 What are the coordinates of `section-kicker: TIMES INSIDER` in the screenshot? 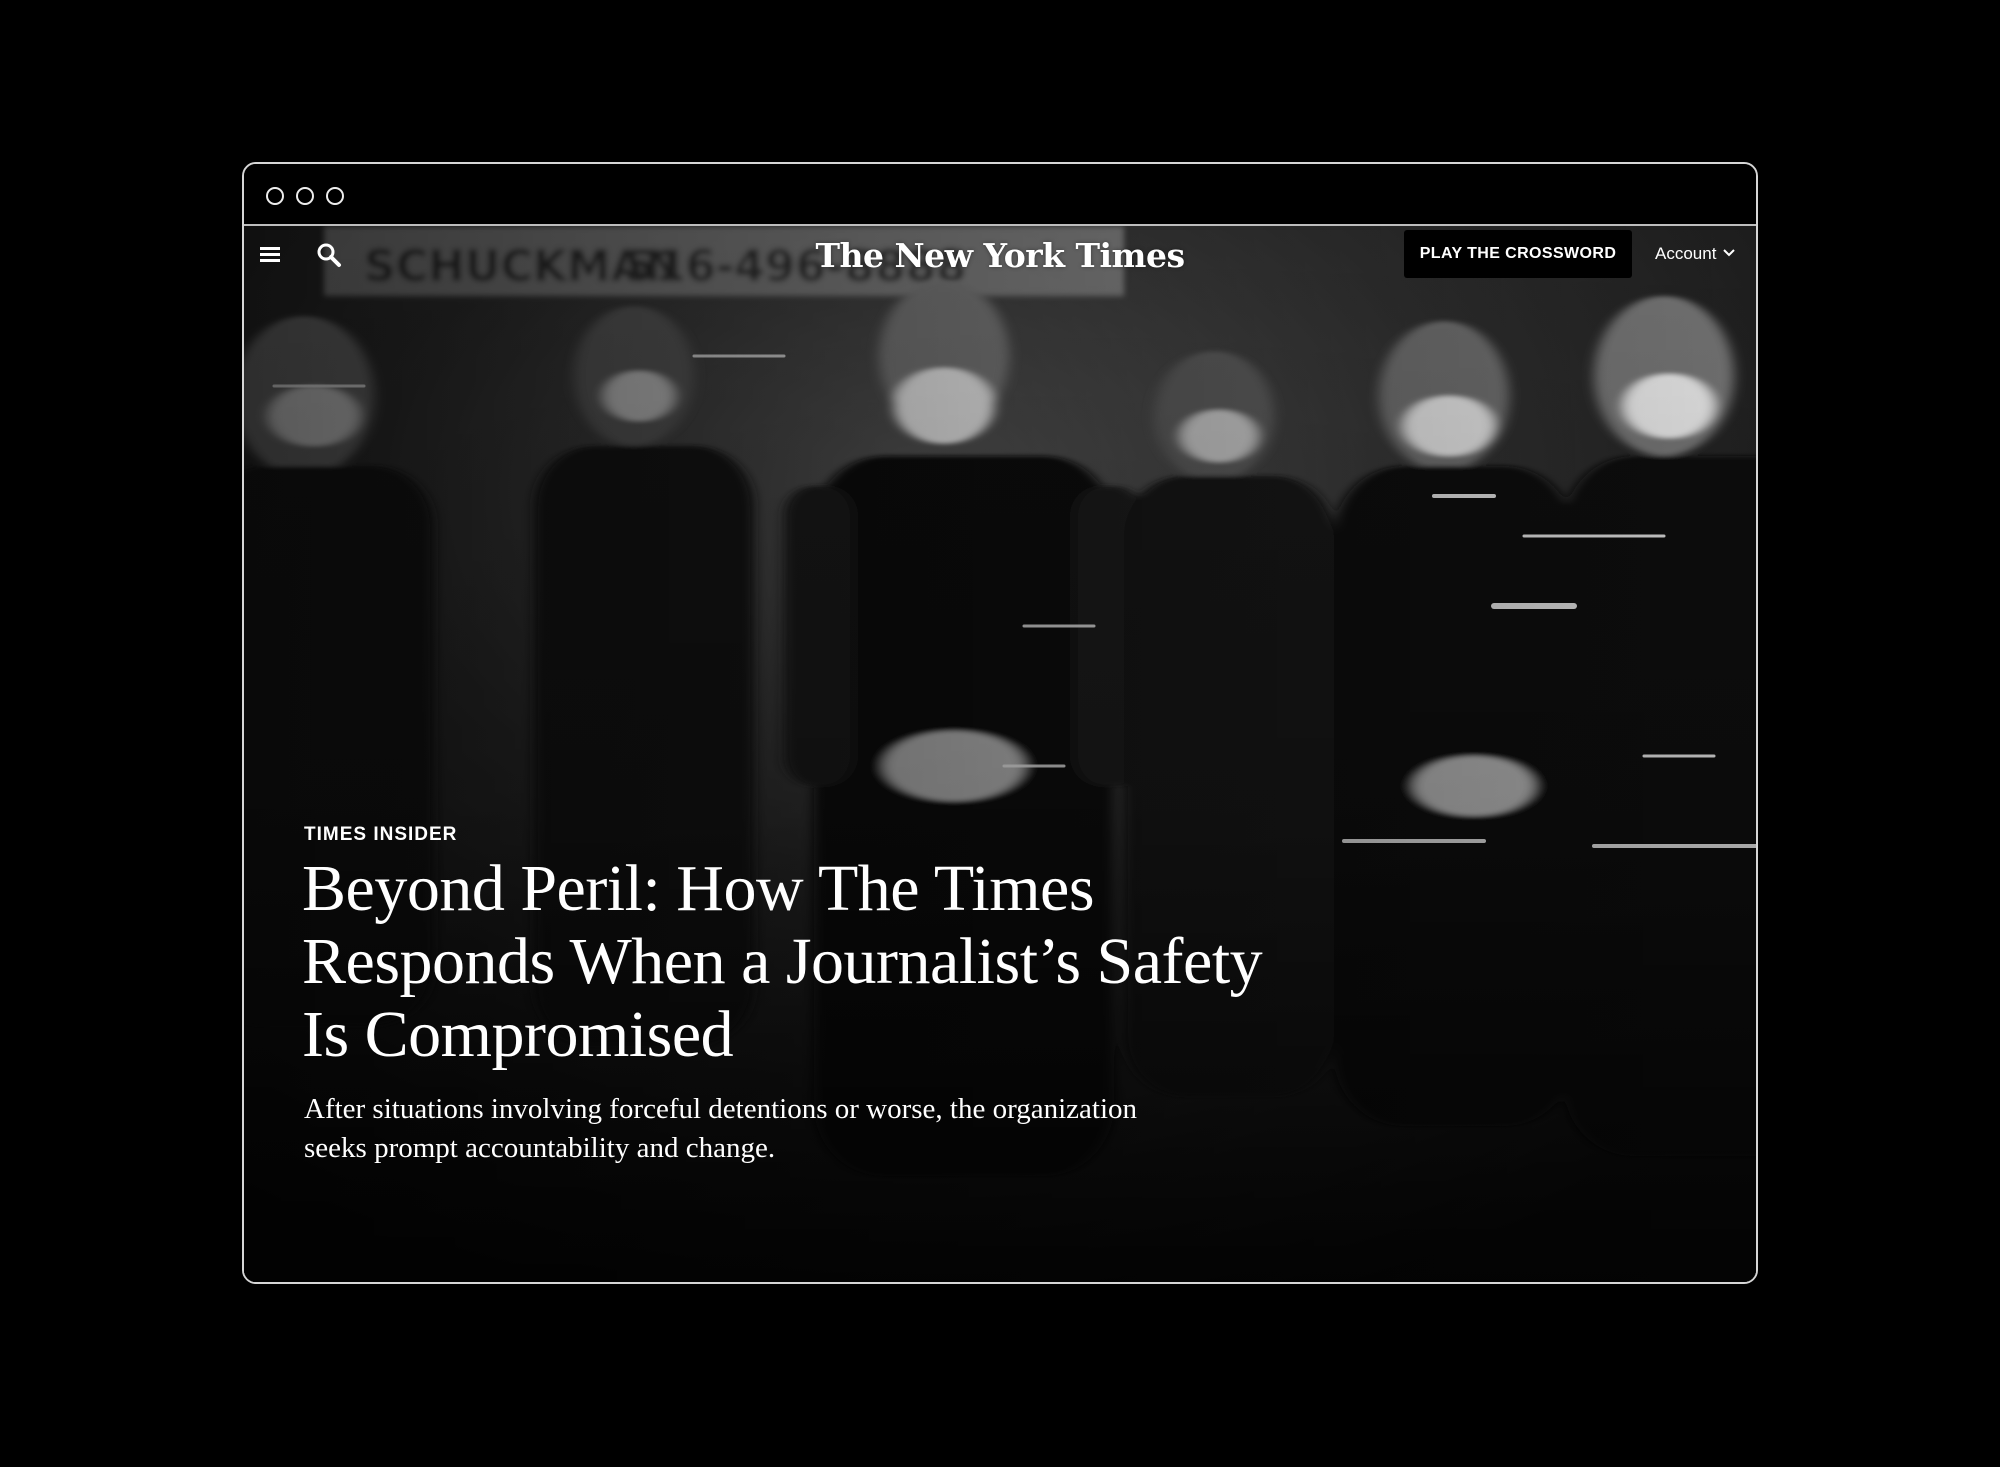 It's located at (380, 835).